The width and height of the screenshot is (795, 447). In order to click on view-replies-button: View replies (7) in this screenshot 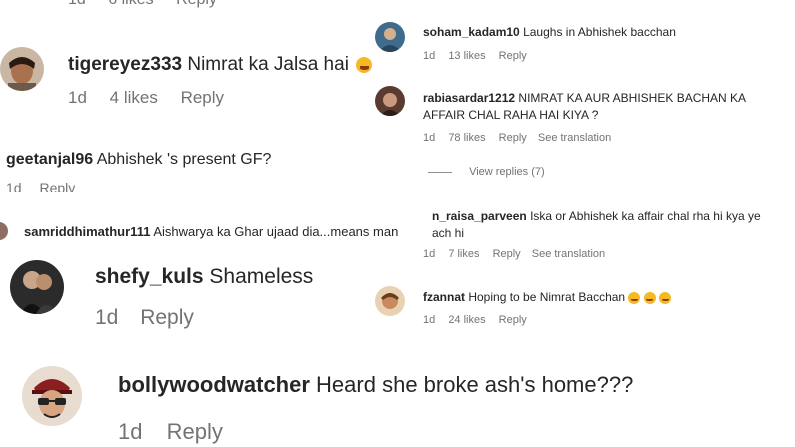, I will do `click(486, 172)`.